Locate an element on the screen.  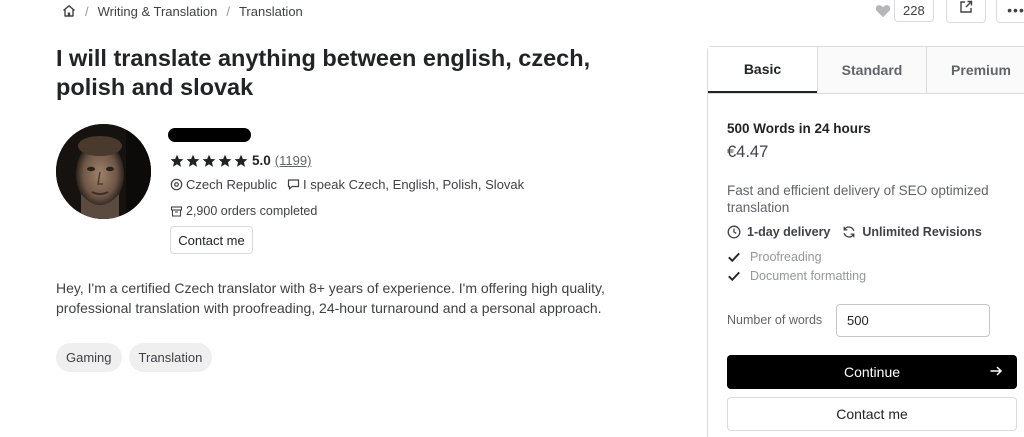
revisions: Unlimited Revisions is located at coordinates (922, 232).